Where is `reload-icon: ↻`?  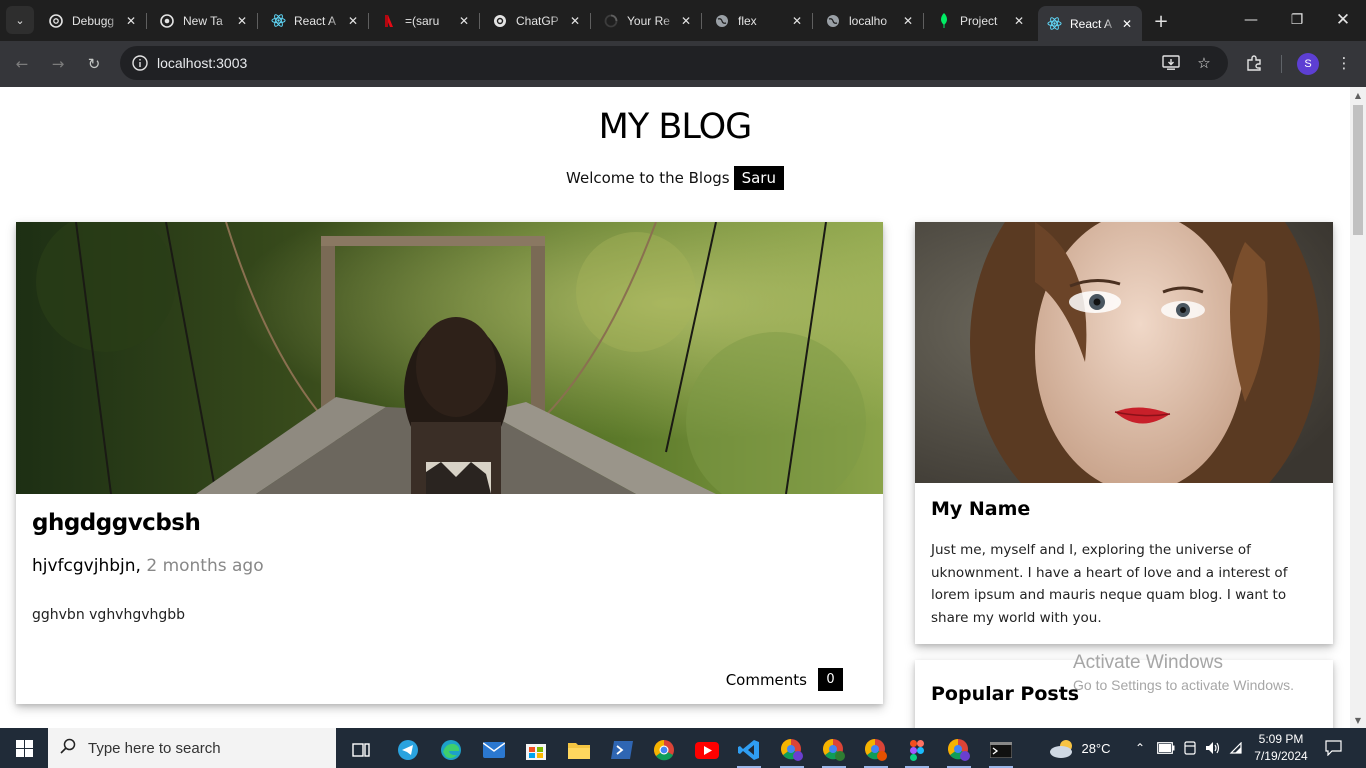
reload-icon: ↻ is located at coordinates (94, 64).